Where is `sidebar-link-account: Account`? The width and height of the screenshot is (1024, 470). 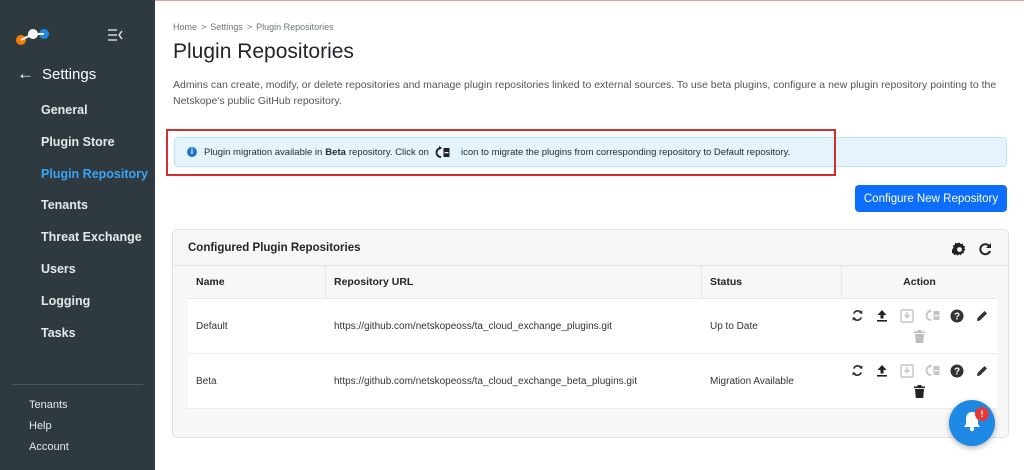
sidebar-link-account: Account is located at coordinates (49, 449).